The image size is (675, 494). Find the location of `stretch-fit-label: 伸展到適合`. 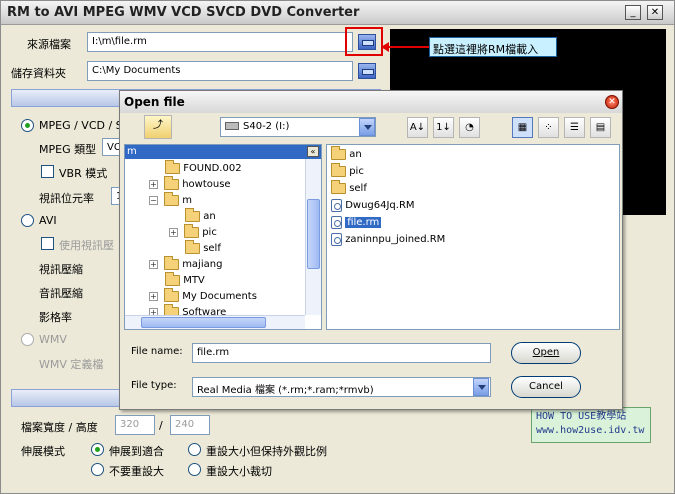

stretch-fit-label: 伸展到適合 is located at coordinates (136, 451).